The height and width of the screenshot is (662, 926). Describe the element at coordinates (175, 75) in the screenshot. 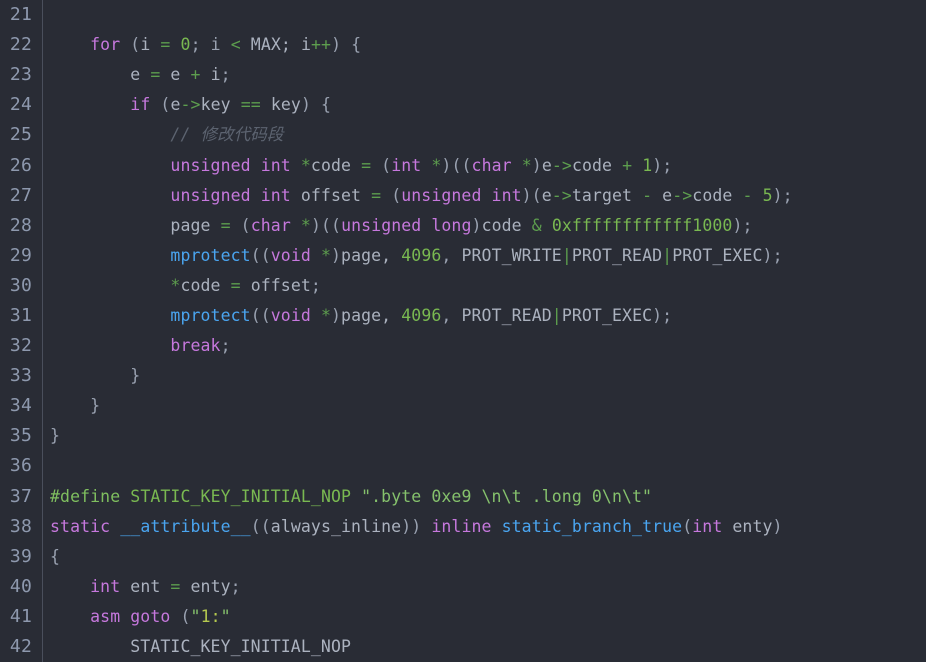

I see `code-token: e` at that location.